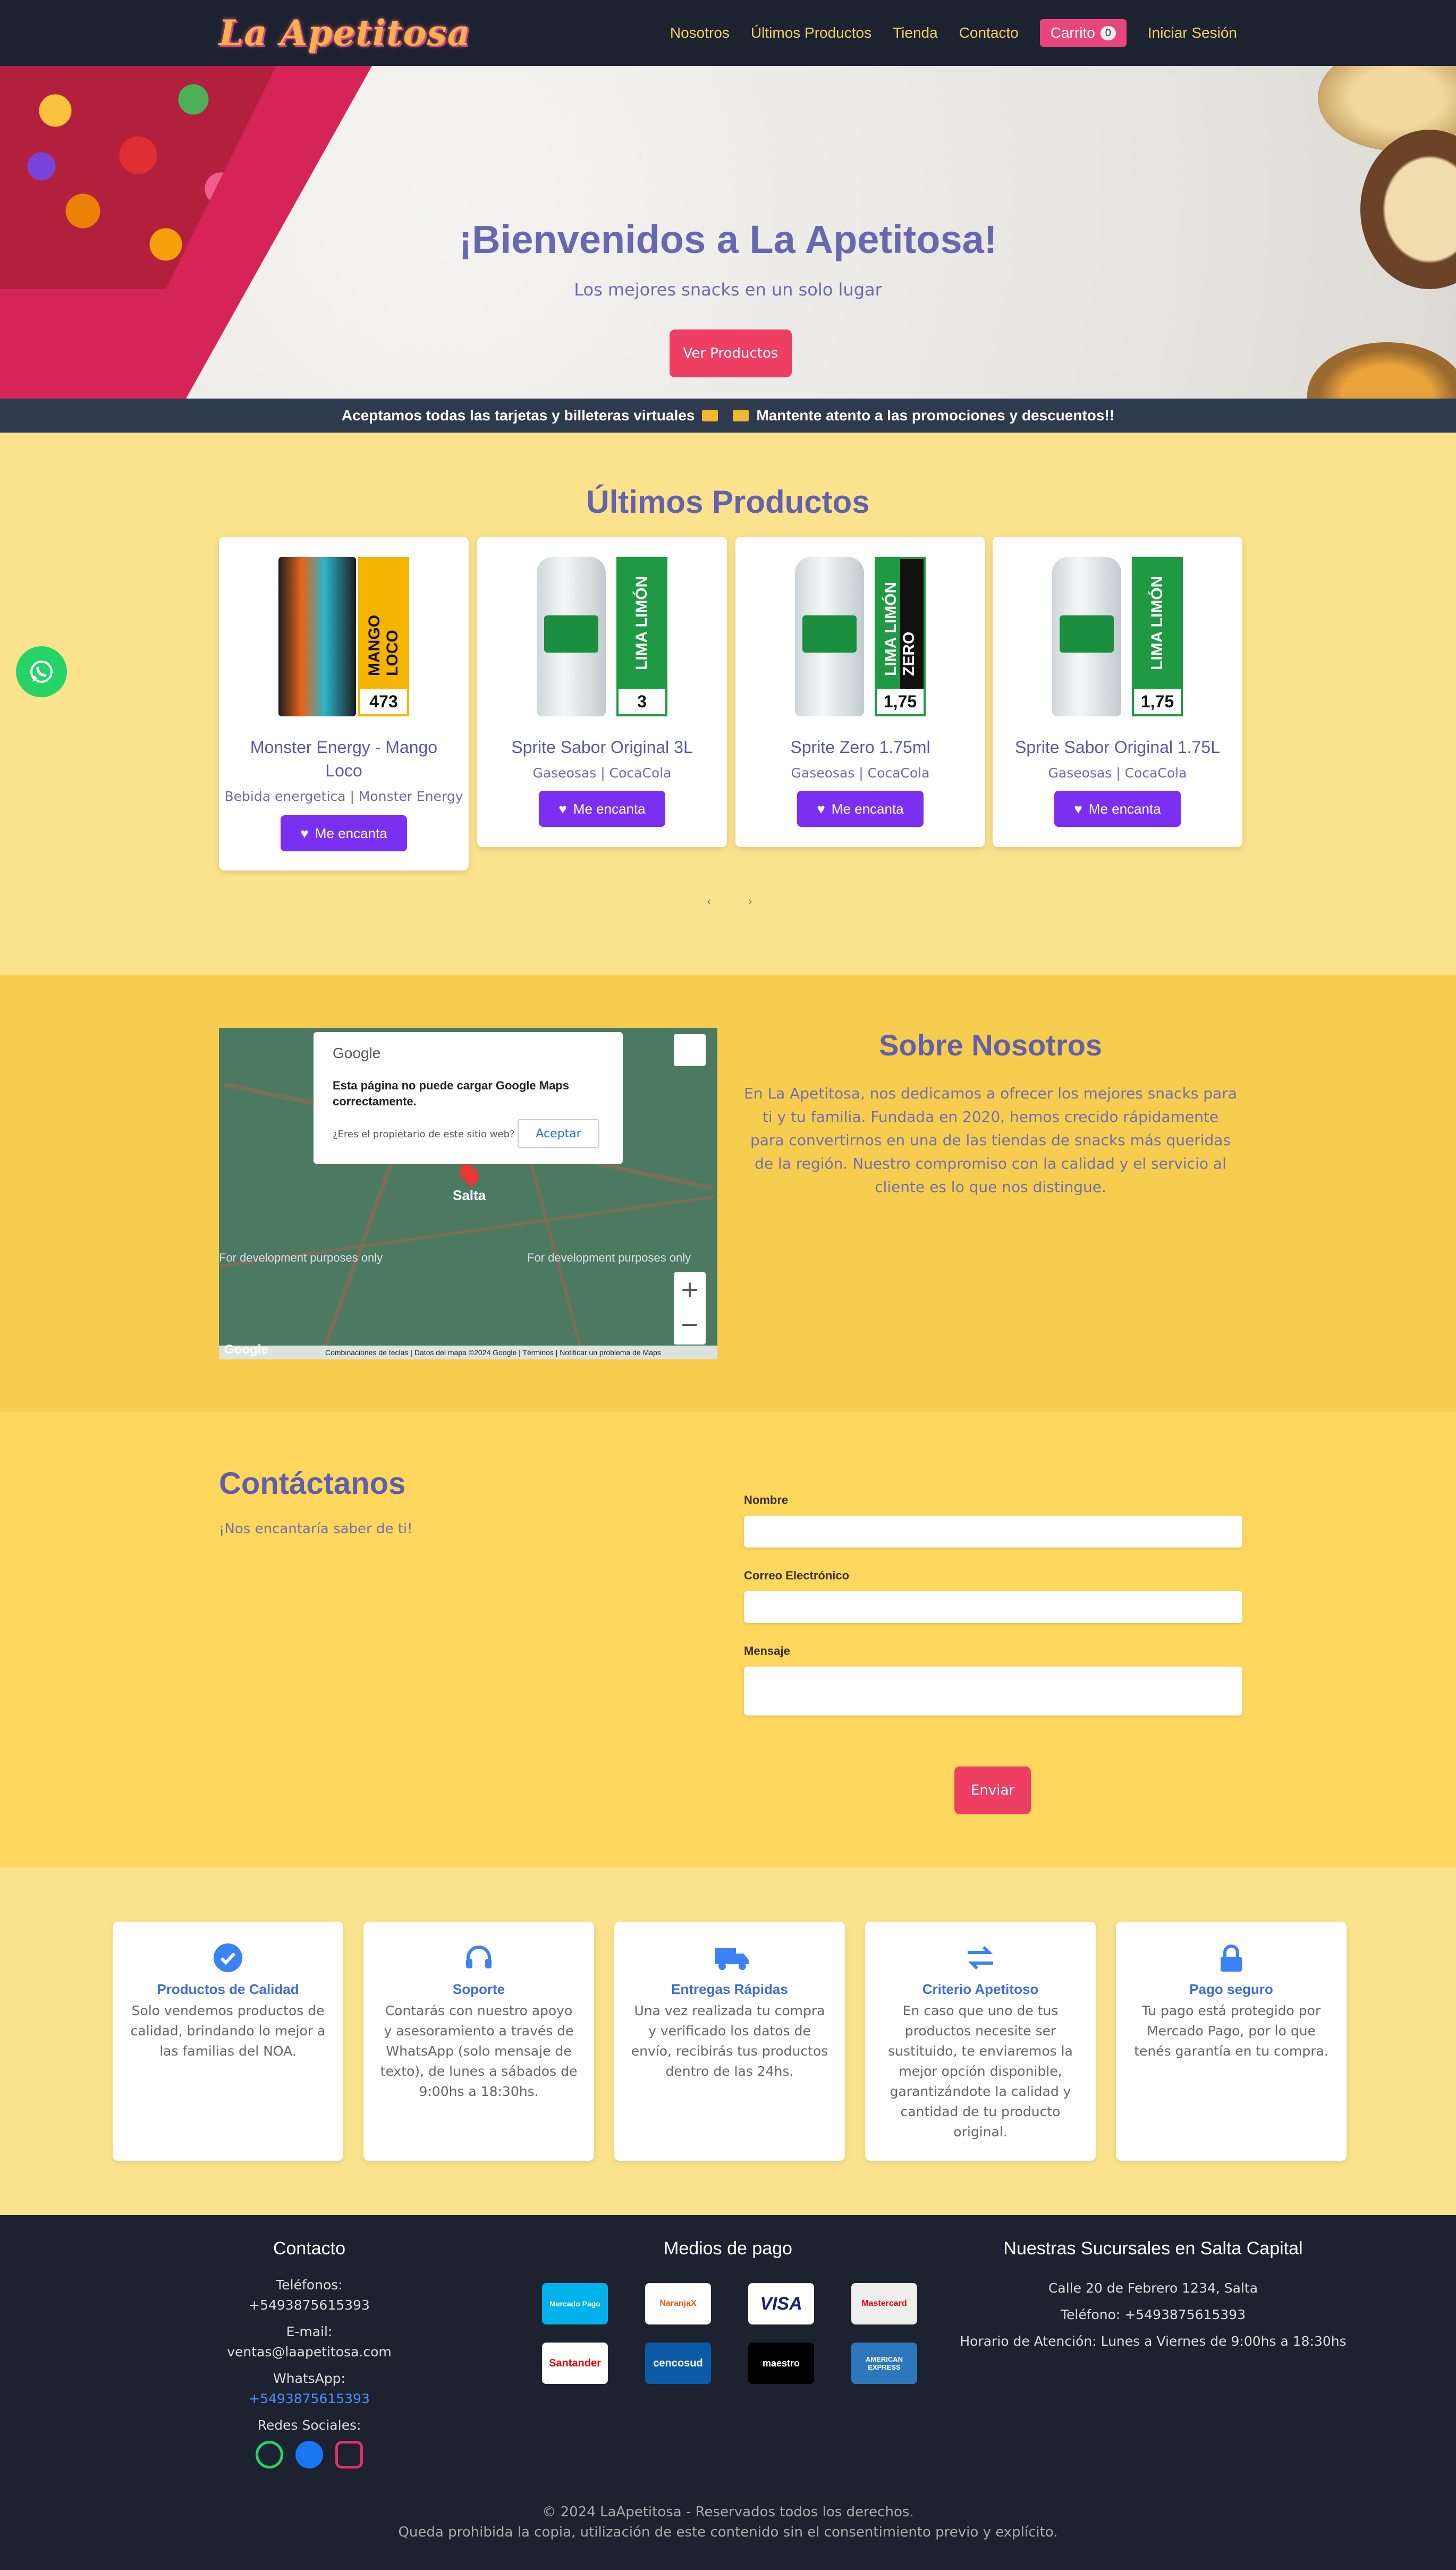  I want to click on map-city-label: Salta, so click(469, 1195).